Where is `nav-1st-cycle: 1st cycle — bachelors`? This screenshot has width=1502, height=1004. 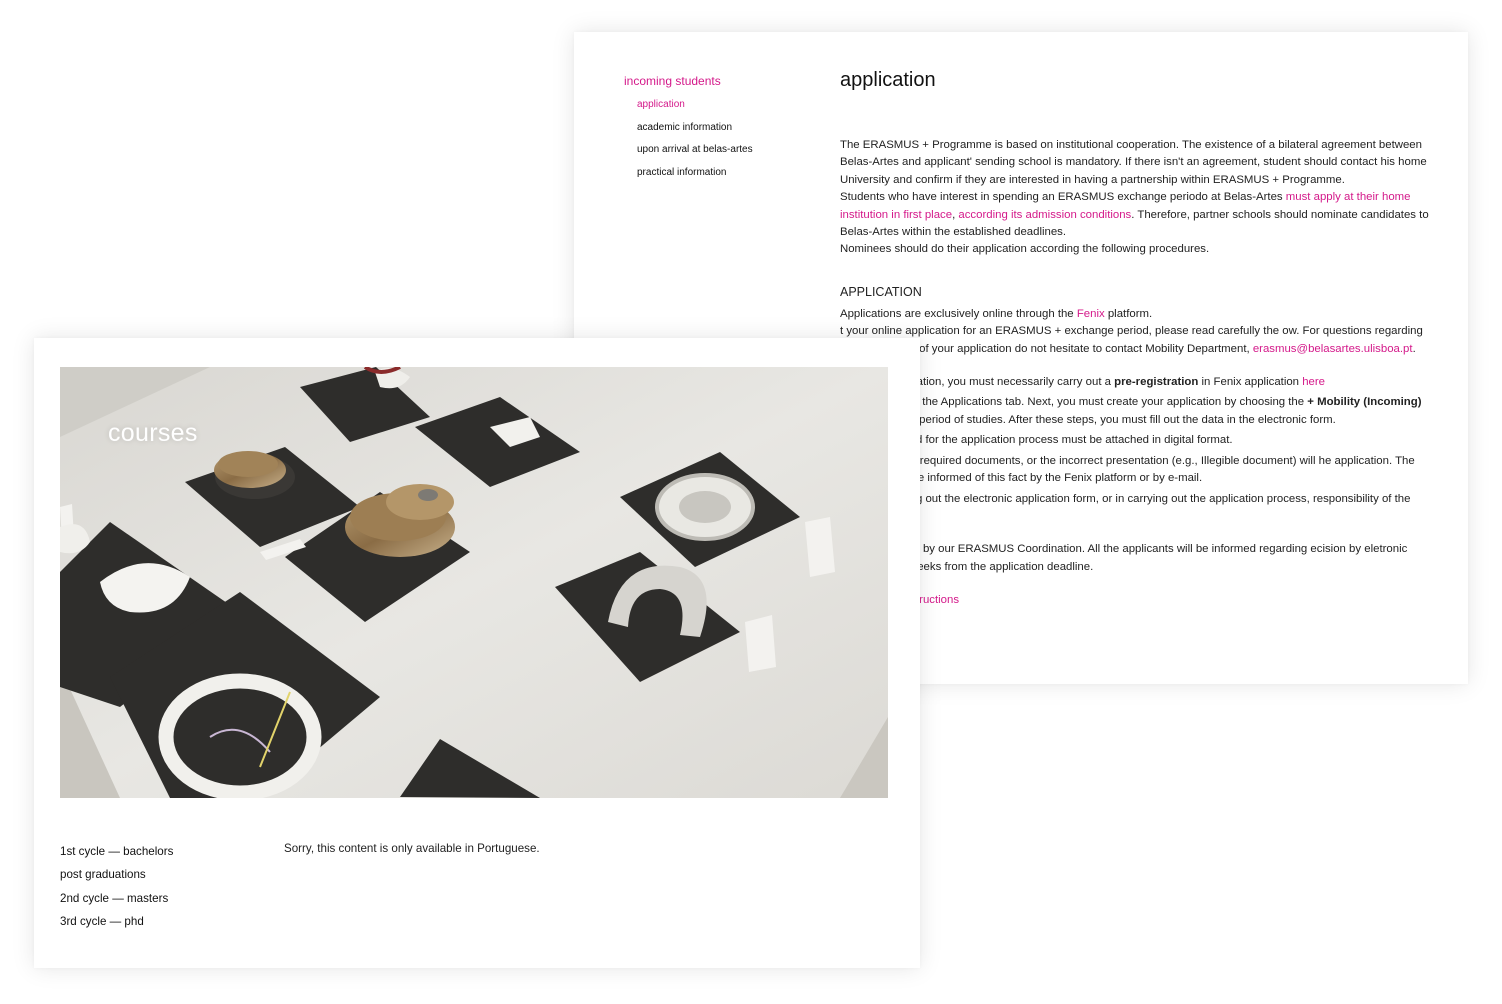 nav-1st-cycle: 1st cycle — bachelors is located at coordinates (116, 851).